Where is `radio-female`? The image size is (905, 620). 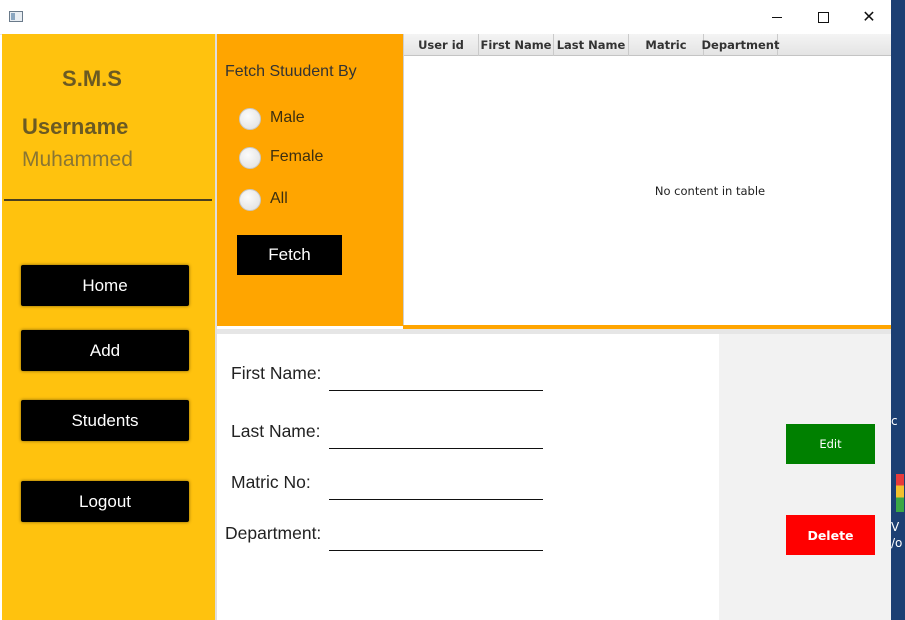 radio-female is located at coordinates (250, 158).